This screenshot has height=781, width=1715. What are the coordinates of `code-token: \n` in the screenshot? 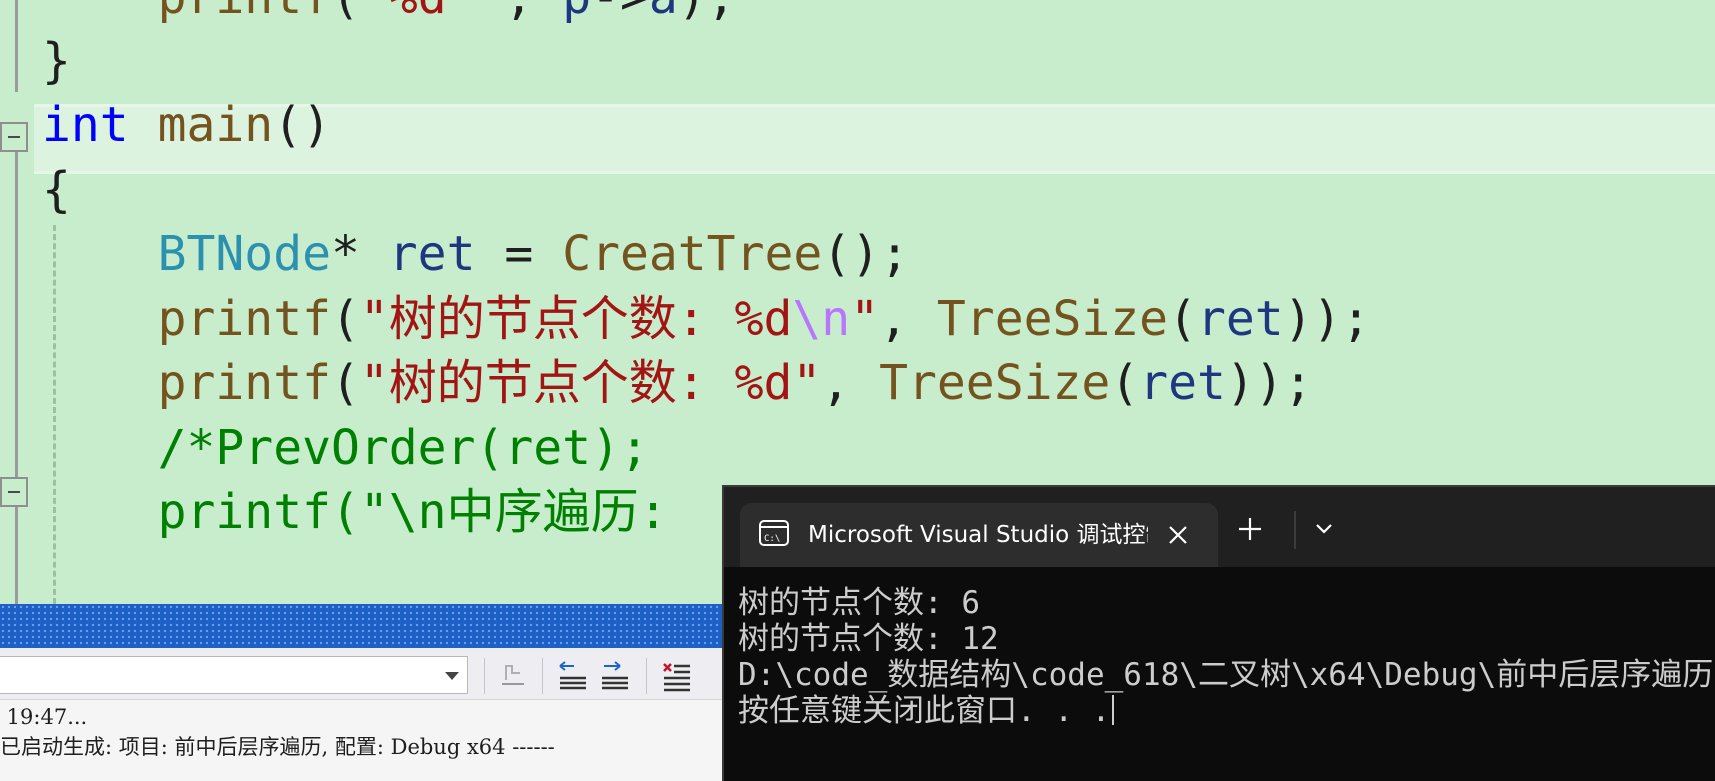 It's located at (821, 319).